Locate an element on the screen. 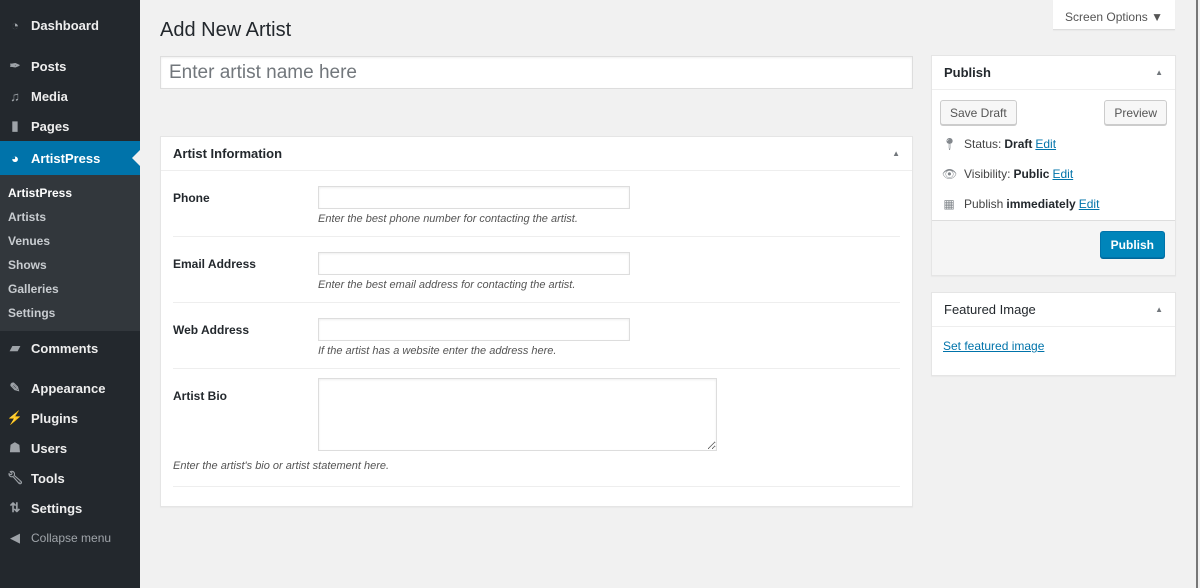  schedule-row: ▦ Publish immediately Edit is located at coordinates (1021, 204).